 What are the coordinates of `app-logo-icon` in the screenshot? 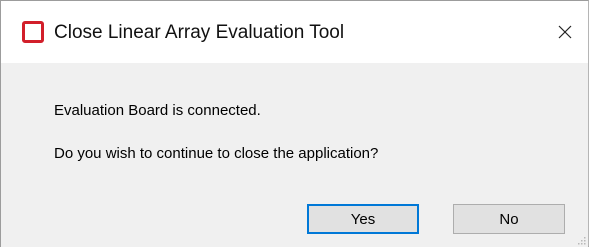 It's located at (33, 32).